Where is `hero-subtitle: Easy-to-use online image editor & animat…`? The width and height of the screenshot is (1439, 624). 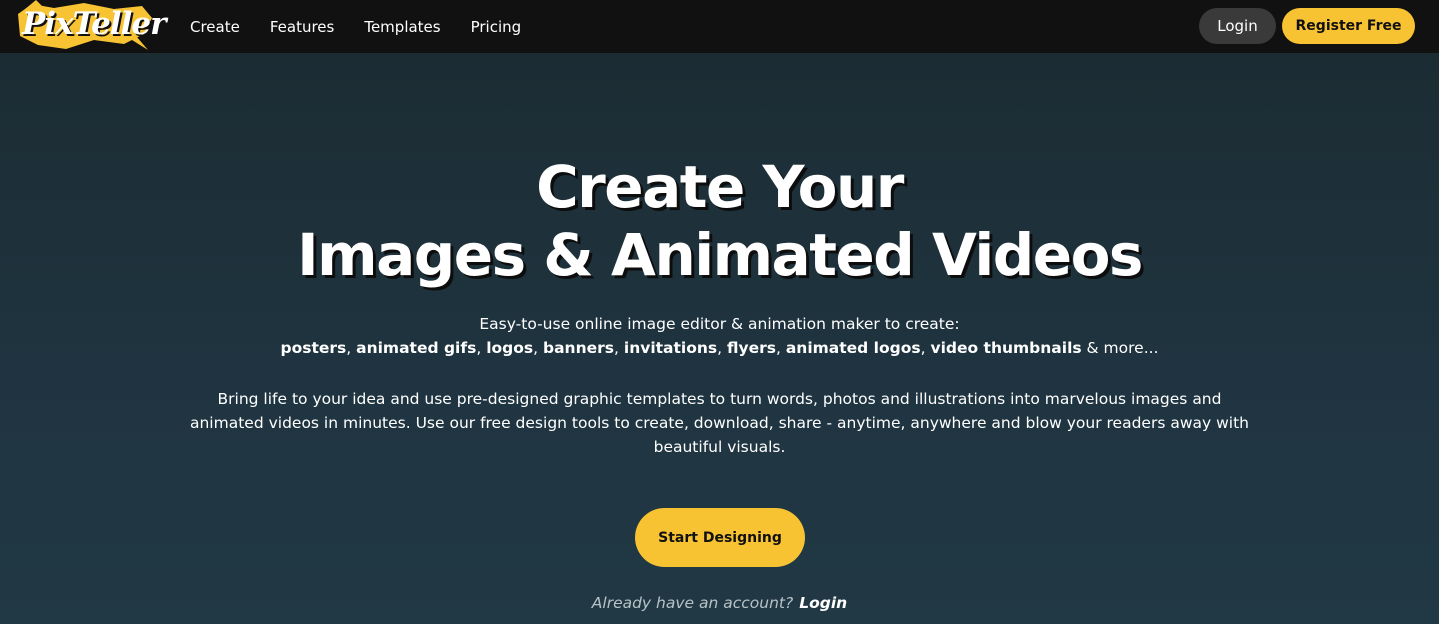
hero-subtitle: Easy-to-use online image editor & animat… is located at coordinates (719, 324).